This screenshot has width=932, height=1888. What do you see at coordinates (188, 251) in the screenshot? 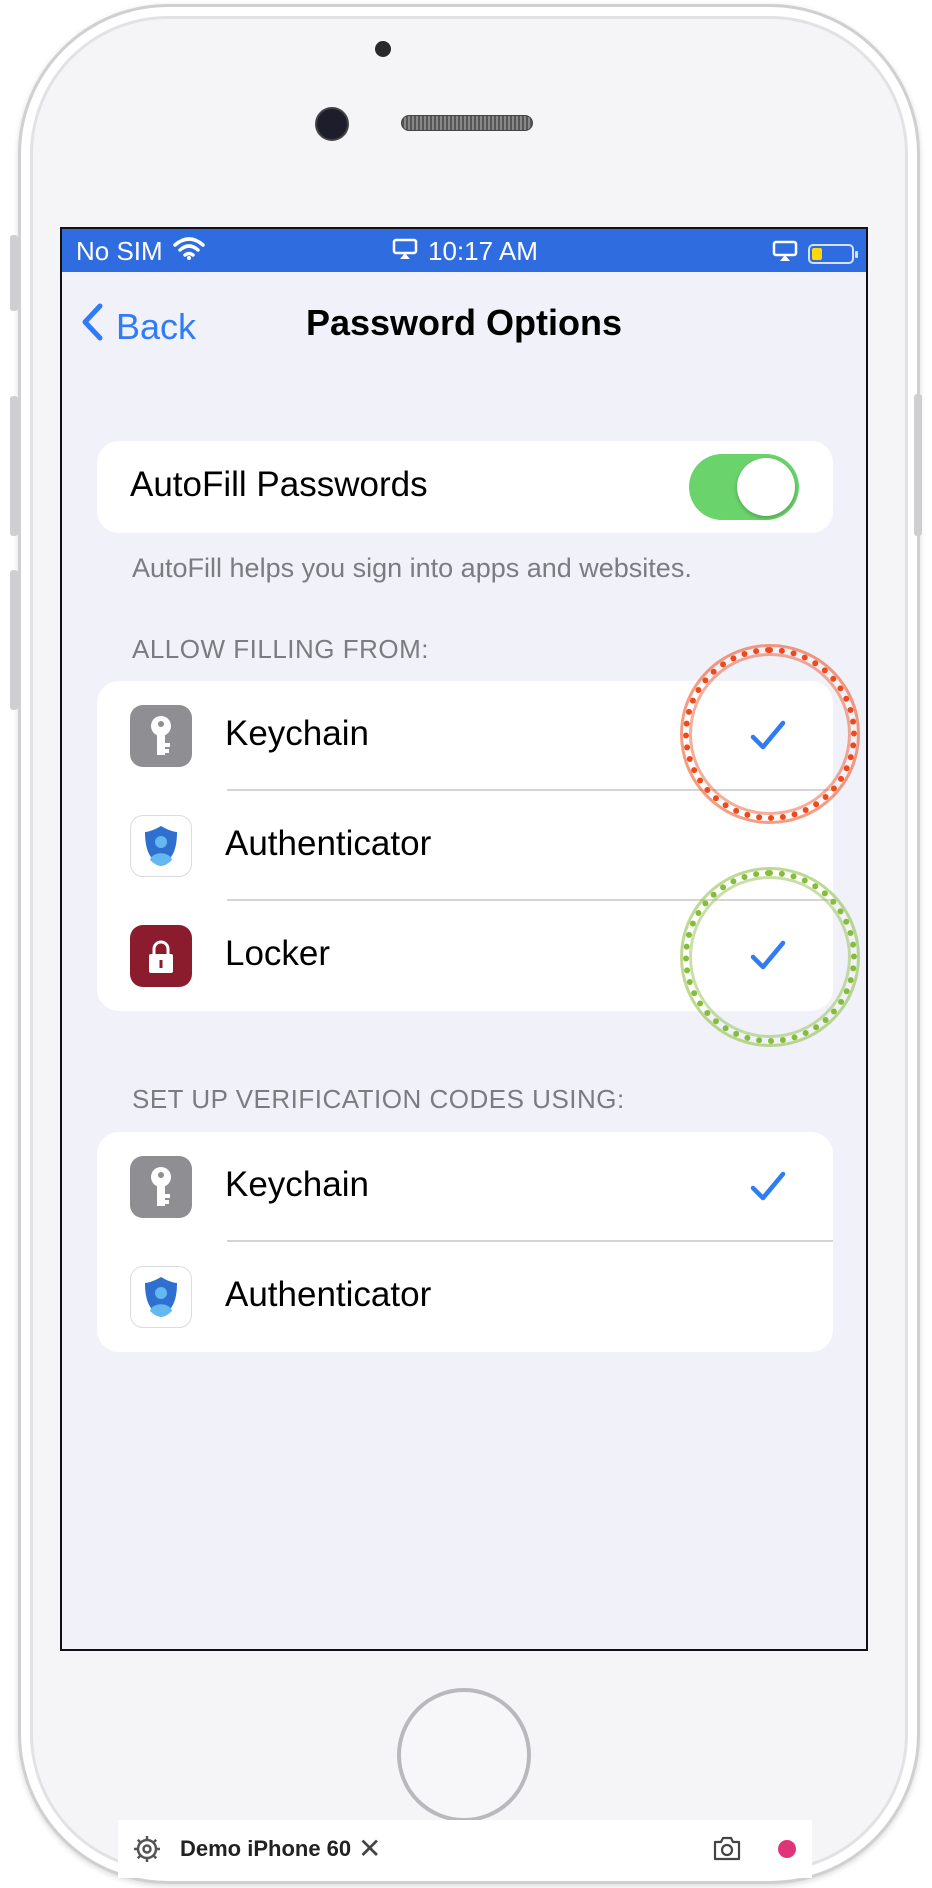
I see `wifi-icon` at bounding box center [188, 251].